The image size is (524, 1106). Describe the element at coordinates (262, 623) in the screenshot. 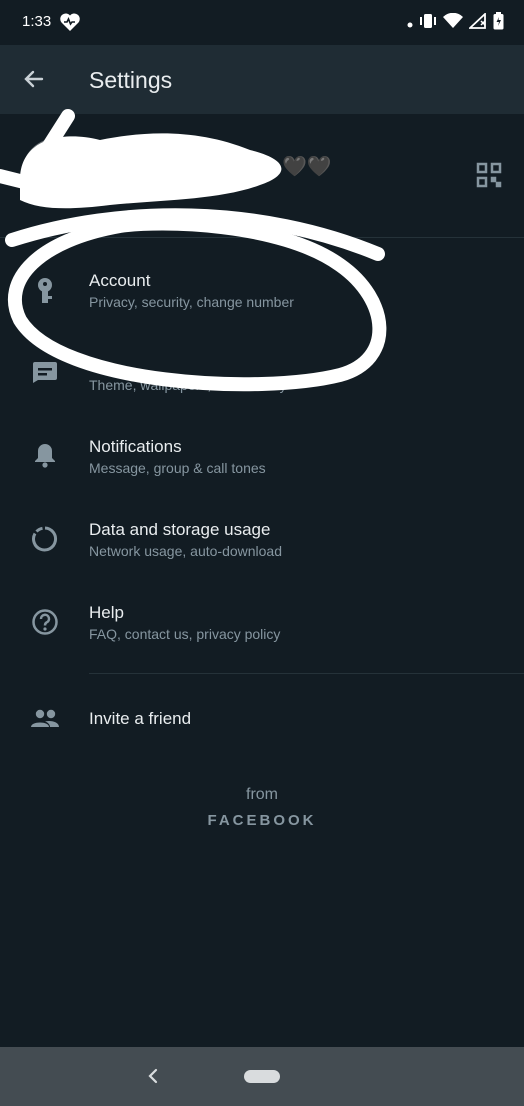

I see `menu-item-help: Help FAQ, contact us, privacy policy` at that location.